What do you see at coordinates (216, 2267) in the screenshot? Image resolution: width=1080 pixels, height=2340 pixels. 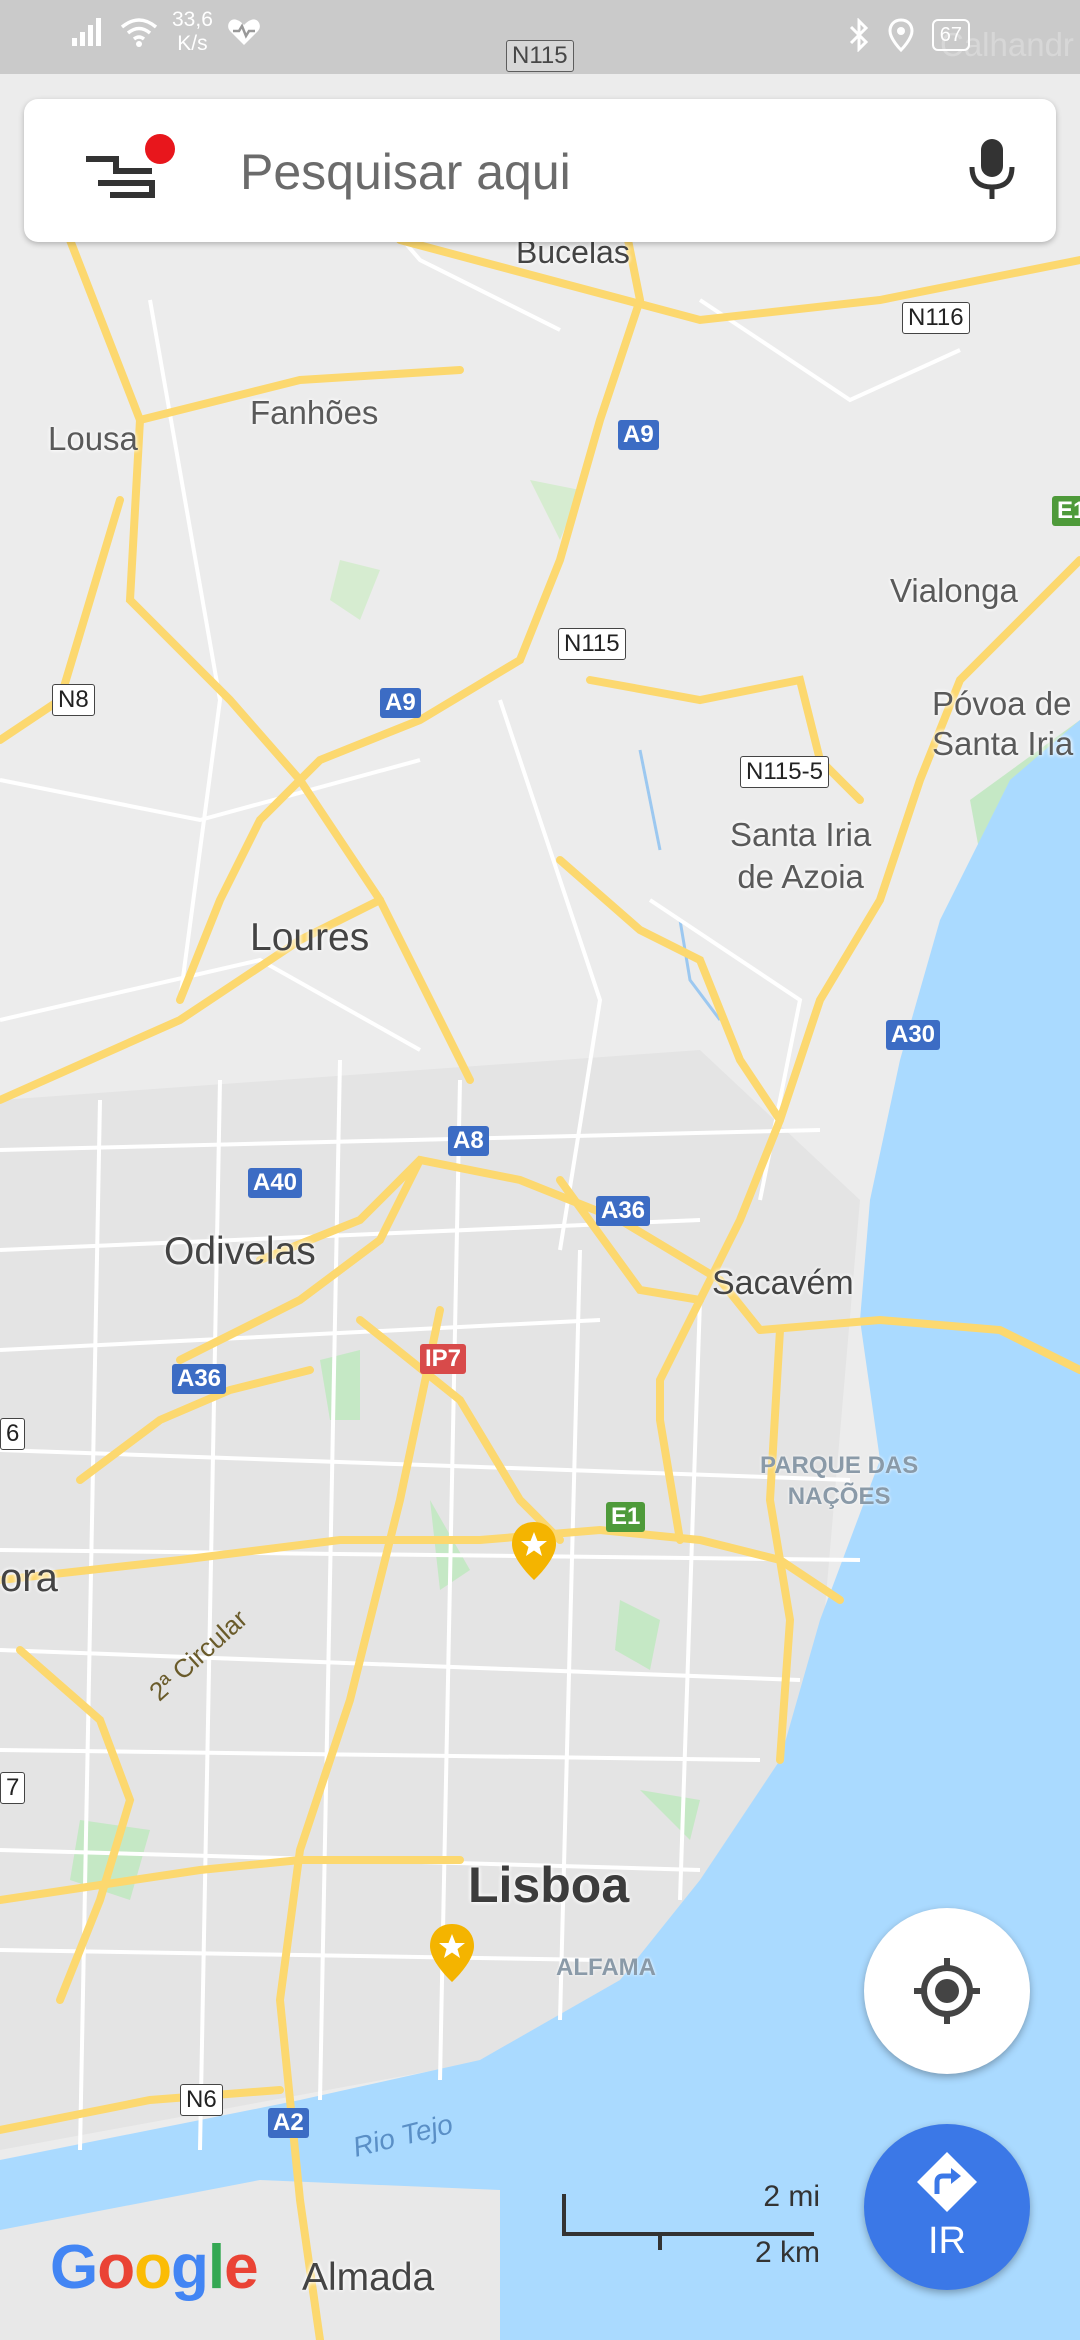 I see `logo-letter: l` at bounding box center [216, 2267].